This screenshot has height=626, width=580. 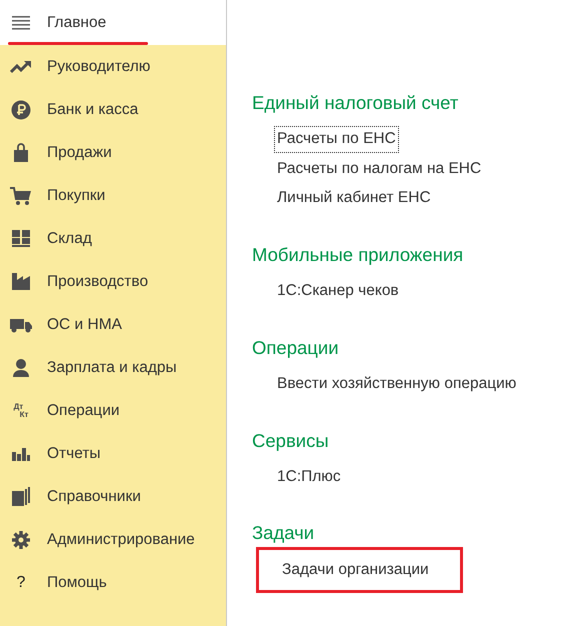 I want to click on section-heading: Операции, so click(x=296, y=347).